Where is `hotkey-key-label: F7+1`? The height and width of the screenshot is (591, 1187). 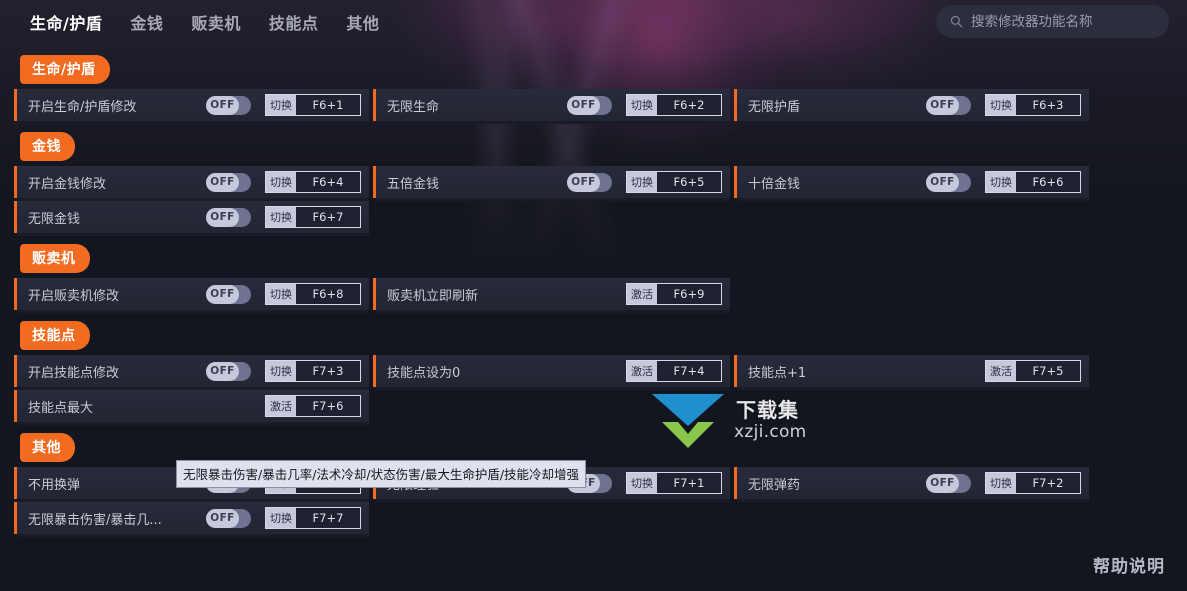
hotkey-key-label: F7+1 is located at coordinates (689, 483).